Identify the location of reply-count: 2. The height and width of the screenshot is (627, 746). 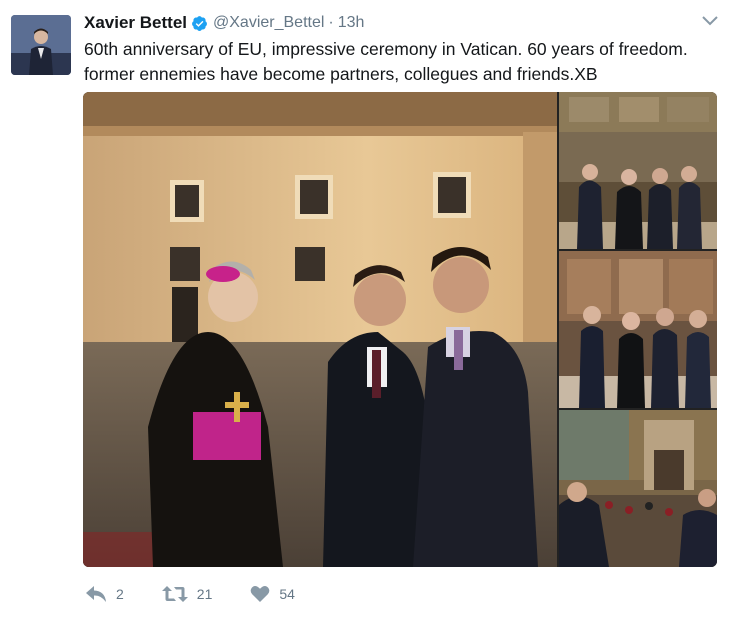
(120, 594).